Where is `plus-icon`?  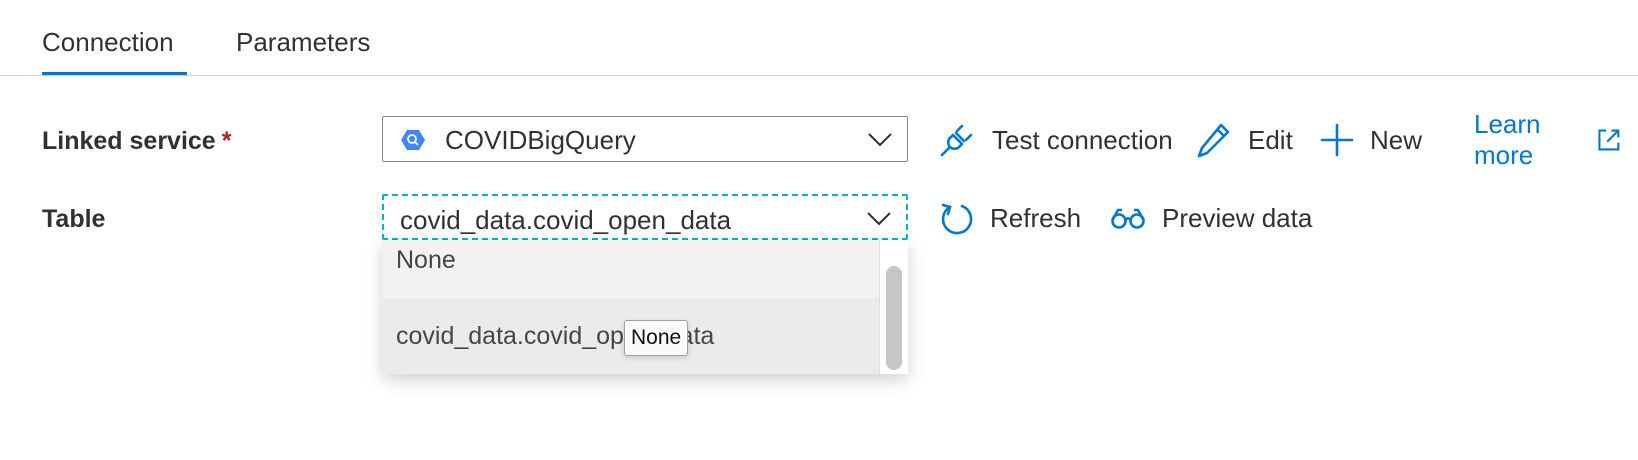
plus-icon is located at coordinates (1337, 140).